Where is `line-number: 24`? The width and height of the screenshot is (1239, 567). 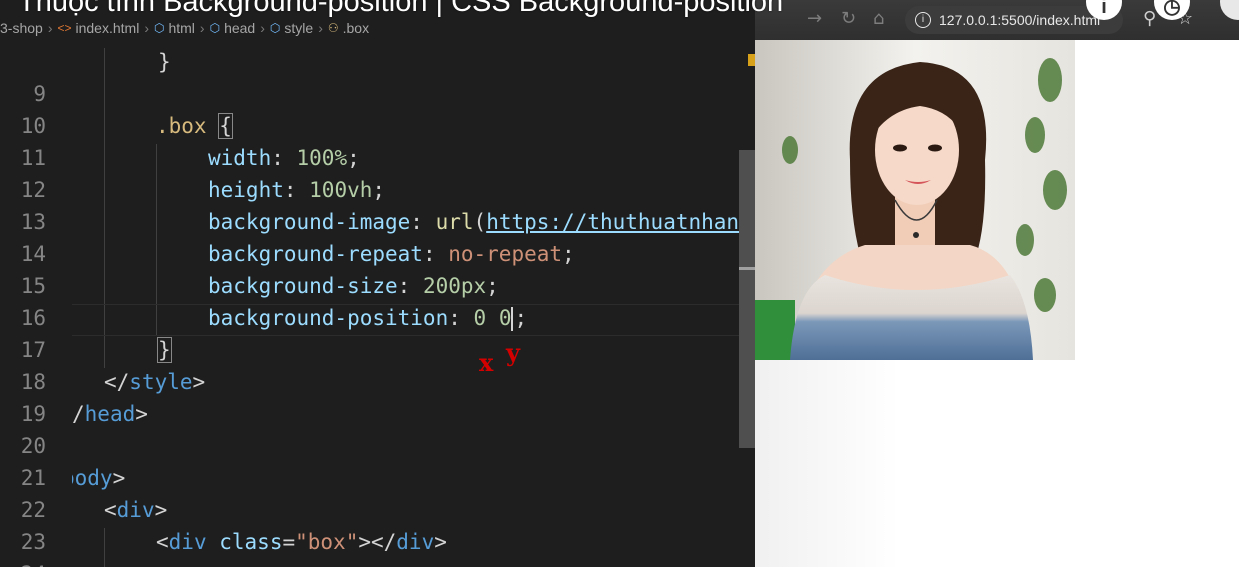 line-number: 24 is located at coordinates (23, 562).